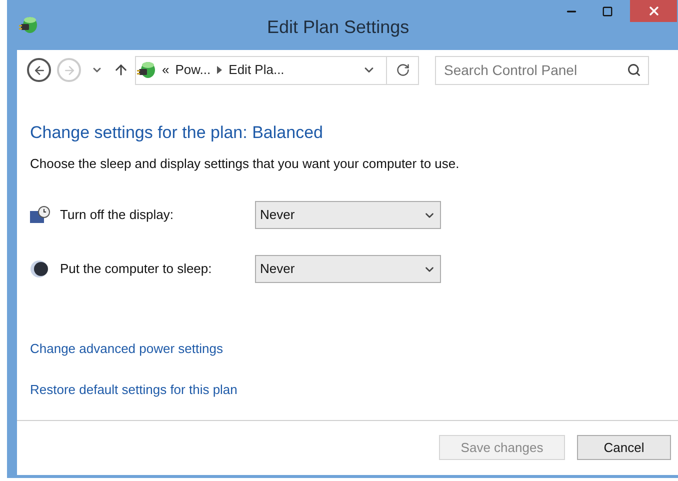  What do you see at coordinates (542, 70) in the screenshot?
I see `search-field: Search Control Panel` at bounding box center [542, 70].